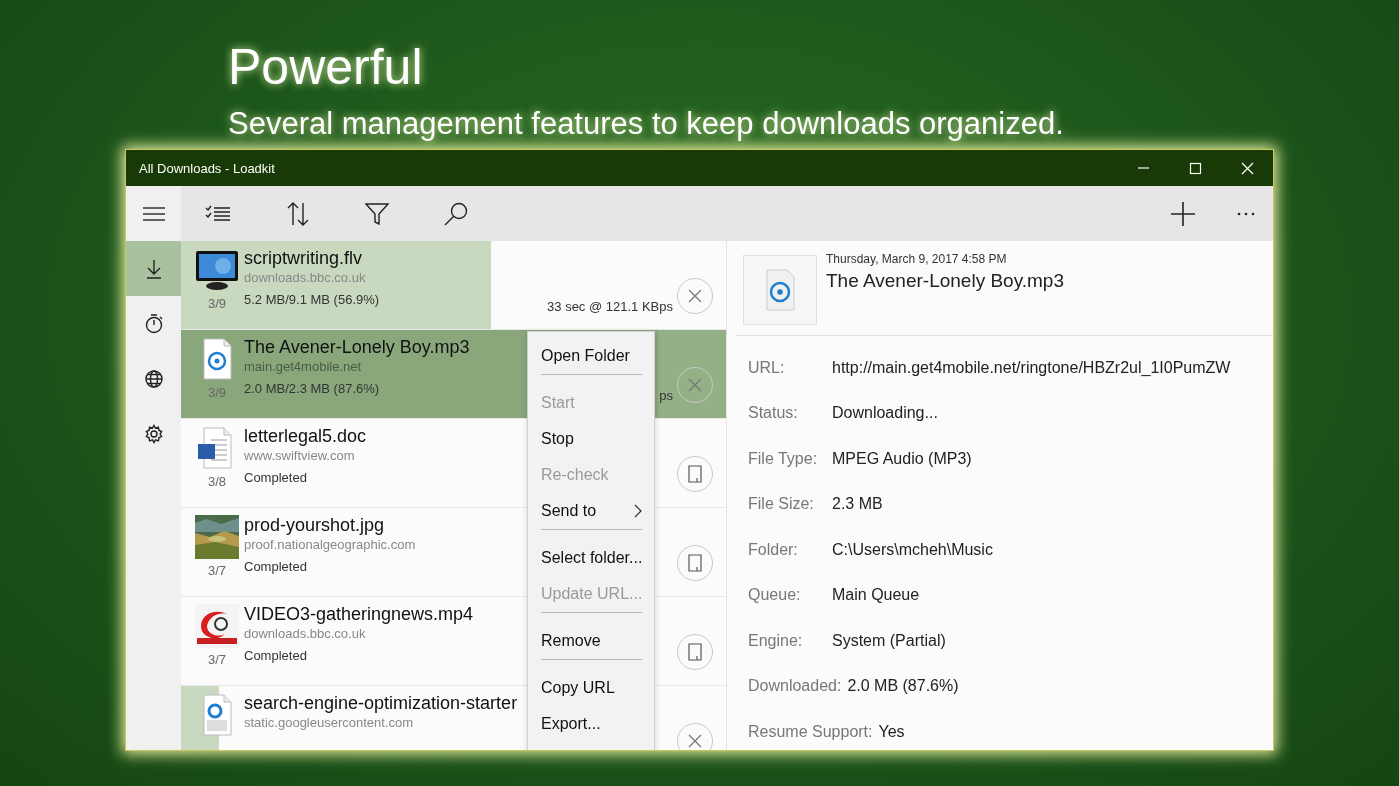 The width and height of the screenshot is (1399, 786). I want to click on file-name: VIDEO3-gatheringnews.mp4, so click(359, 614).